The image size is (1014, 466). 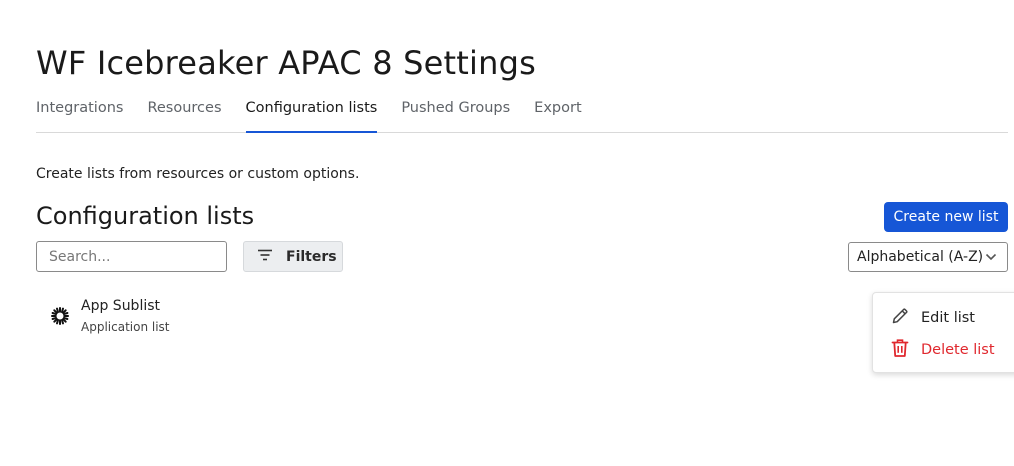 What do you see at coordinates (125, 327) in the screenshot?
I see `list-item-type: Application list` at bounding box center [125, 327].